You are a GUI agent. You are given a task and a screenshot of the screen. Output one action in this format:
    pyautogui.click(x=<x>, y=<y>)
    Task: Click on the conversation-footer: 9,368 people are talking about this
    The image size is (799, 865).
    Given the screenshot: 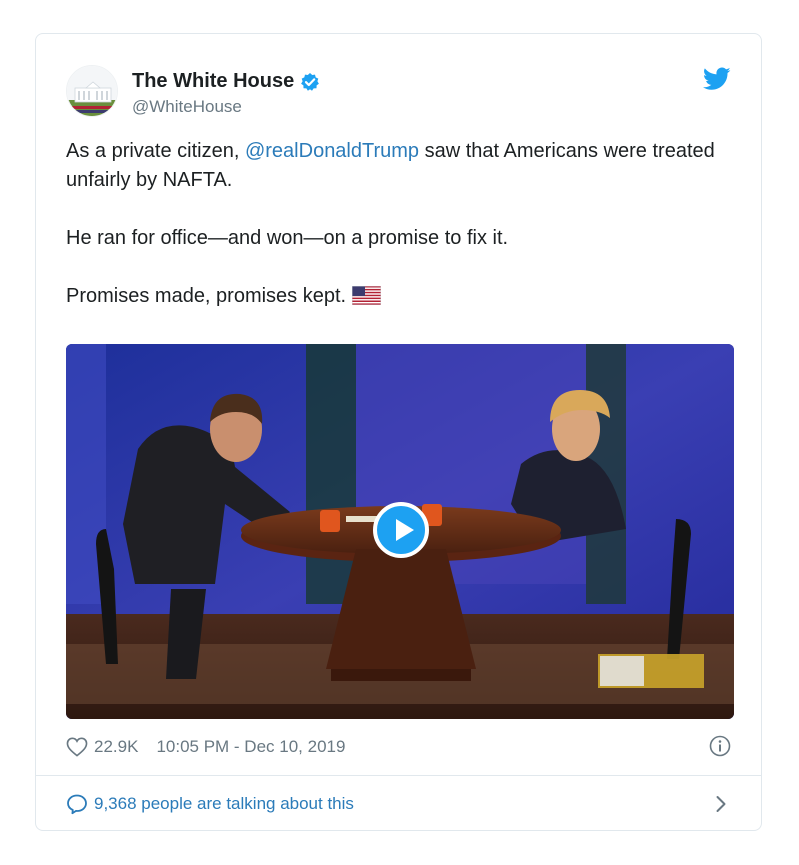 What is the action you would take?
    pyautogui.click(x=398, y=804)
    